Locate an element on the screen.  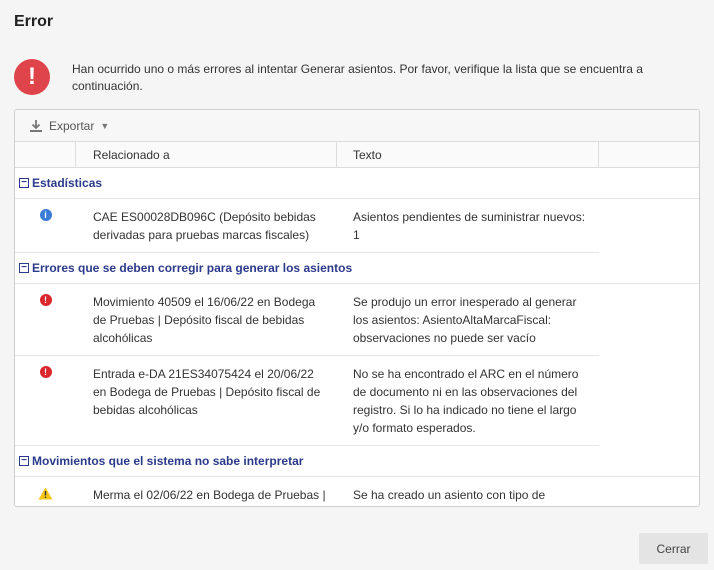
export-button: Exportar ▼ is located at coordinates (69, 126).